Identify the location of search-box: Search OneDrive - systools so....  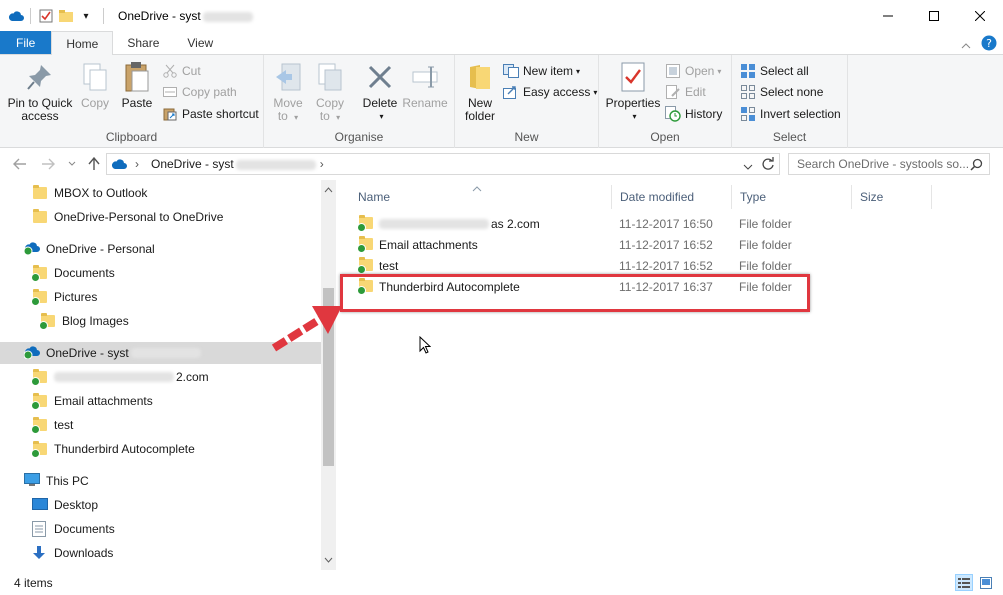
(889, 164).